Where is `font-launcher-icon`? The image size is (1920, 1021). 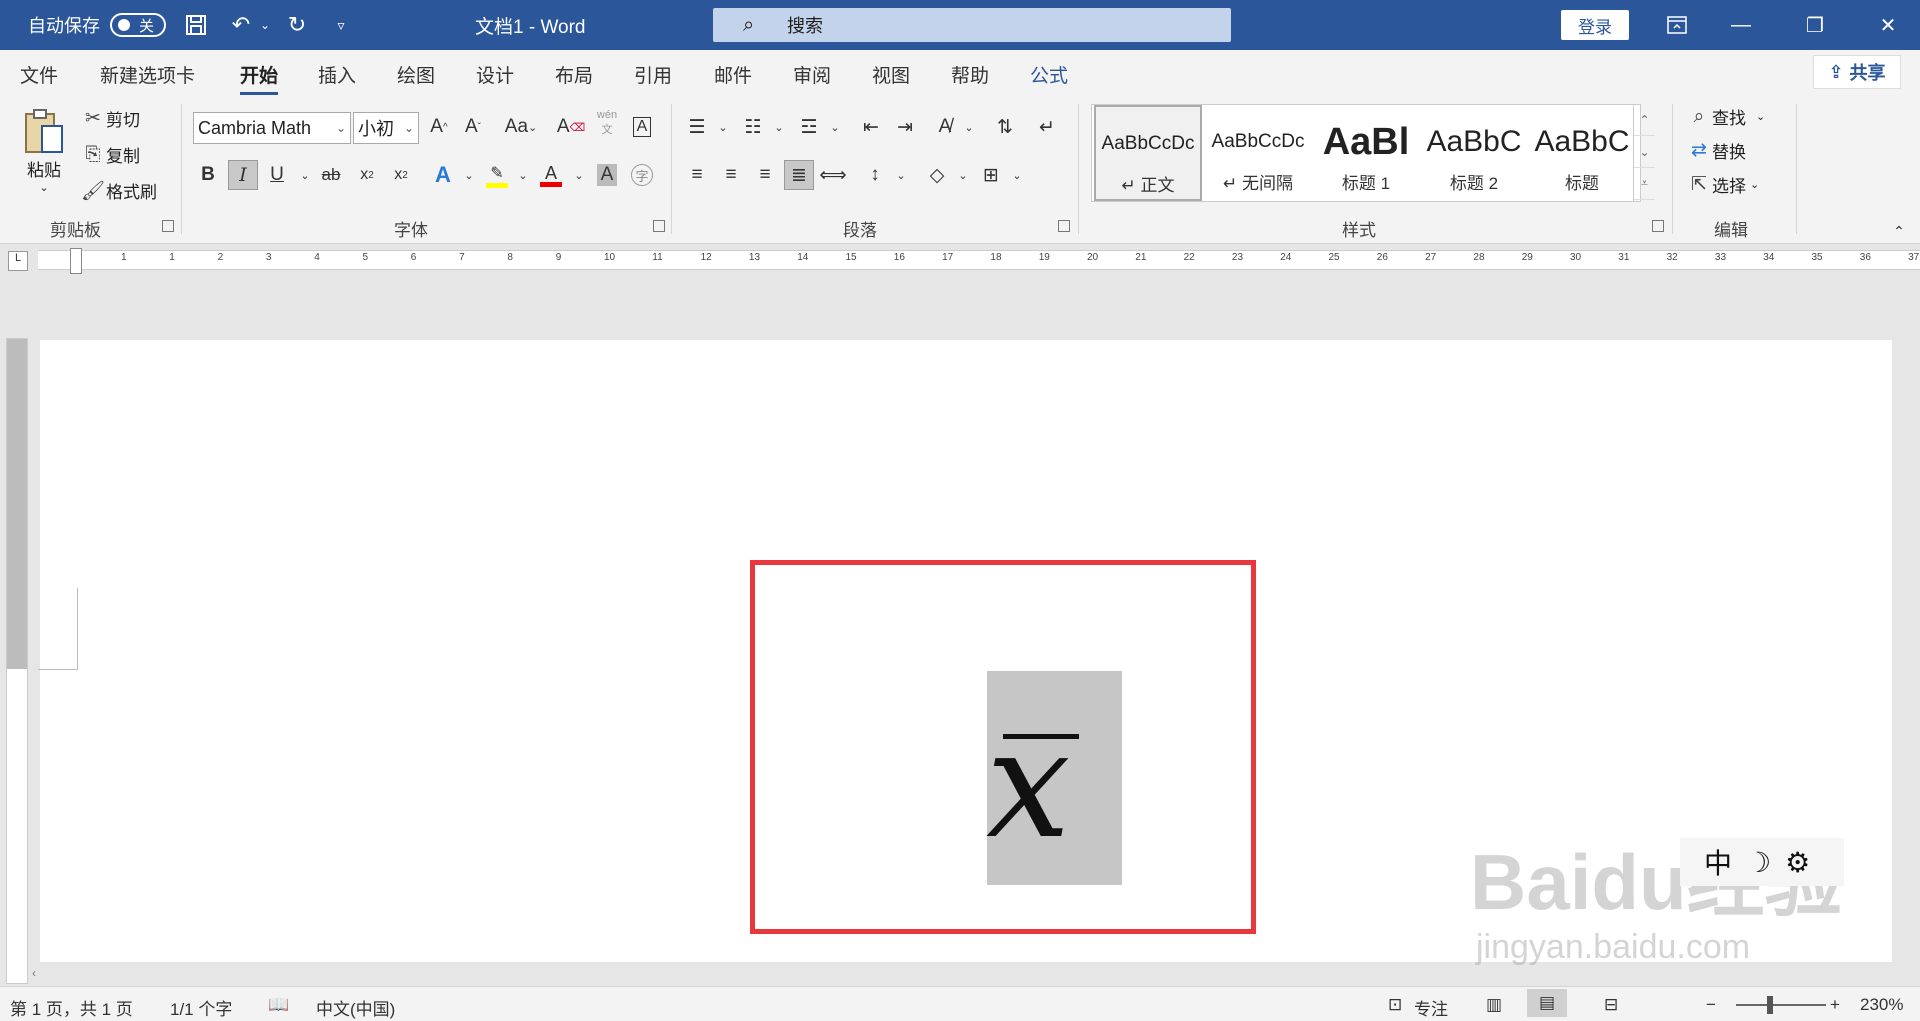
font-launcher-icon is located at coordinates (659, 226).